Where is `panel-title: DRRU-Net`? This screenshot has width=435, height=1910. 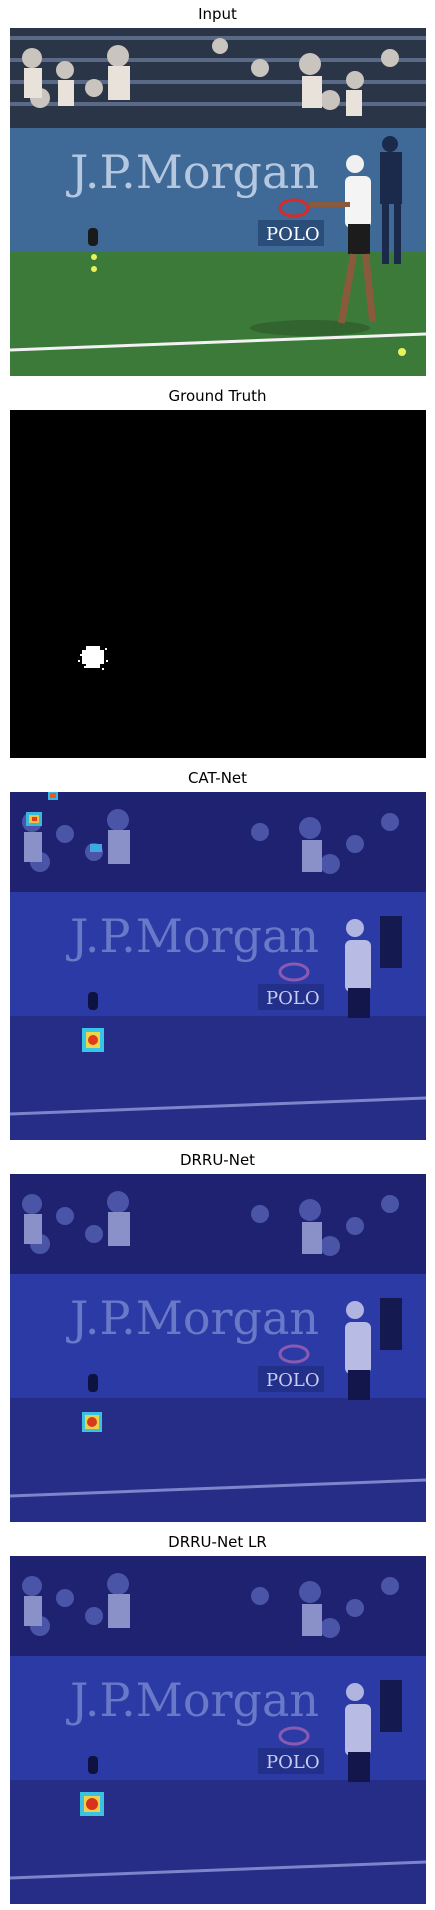 panel-title: DRRU-Net is located at coordinates (217, 1160).